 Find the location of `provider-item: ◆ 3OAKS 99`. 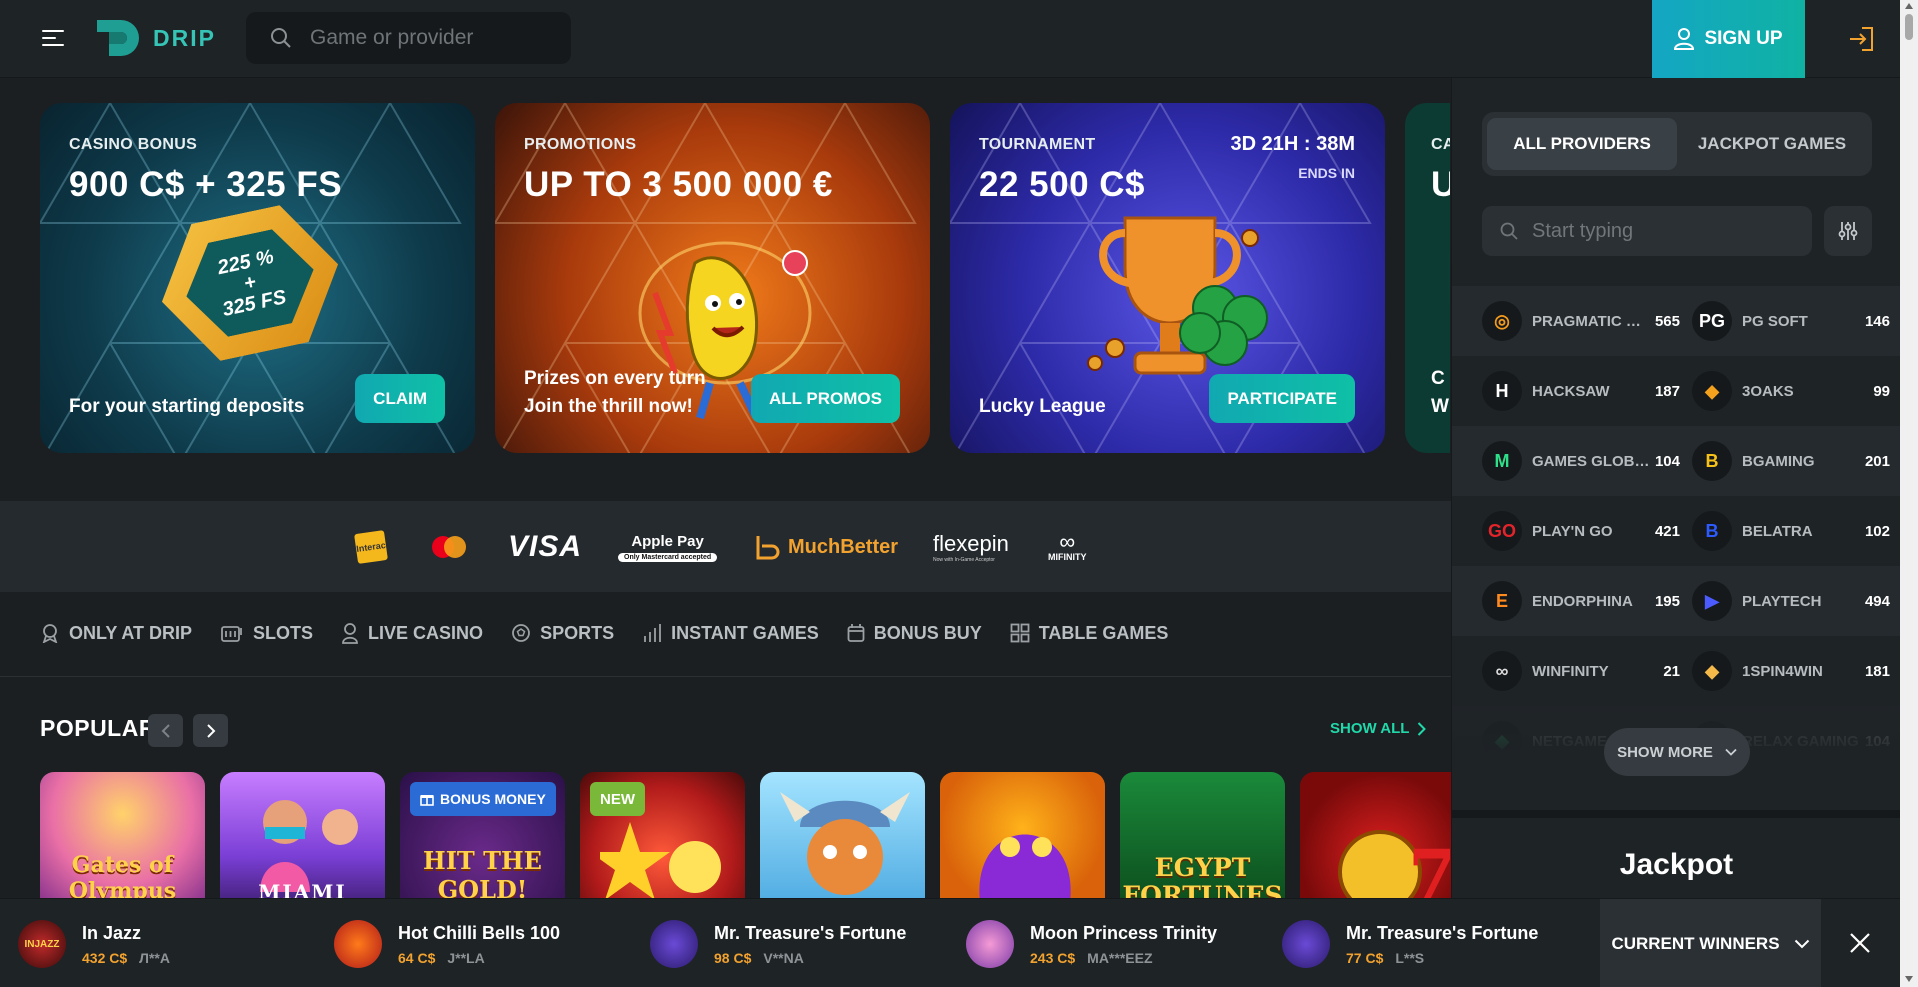

provider-item: ◆ 3OAKS 99 is located at coordinates (1791, 391).